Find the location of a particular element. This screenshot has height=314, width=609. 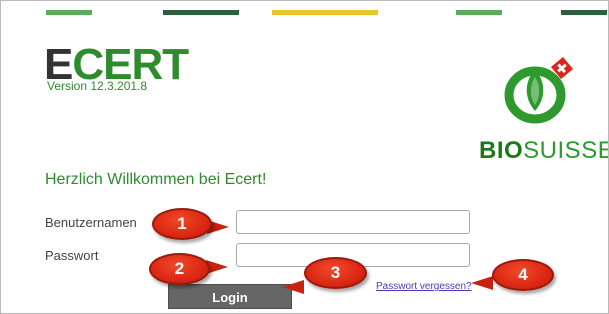

password-label: Passwort is located at coordinates (72, 255).